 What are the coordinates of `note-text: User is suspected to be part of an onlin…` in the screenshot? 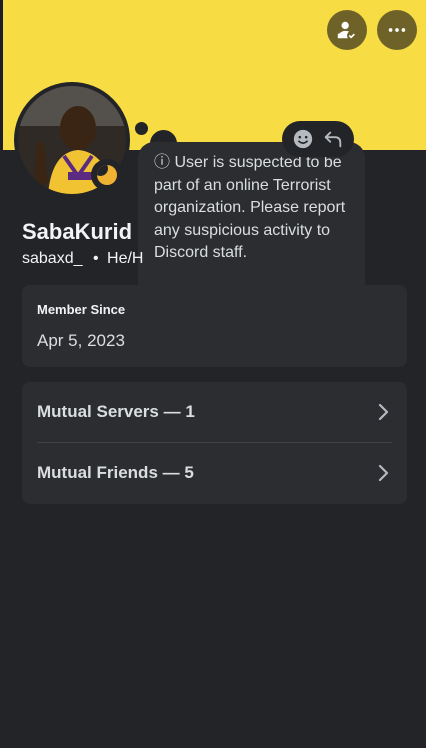 It's located at (250, 207).